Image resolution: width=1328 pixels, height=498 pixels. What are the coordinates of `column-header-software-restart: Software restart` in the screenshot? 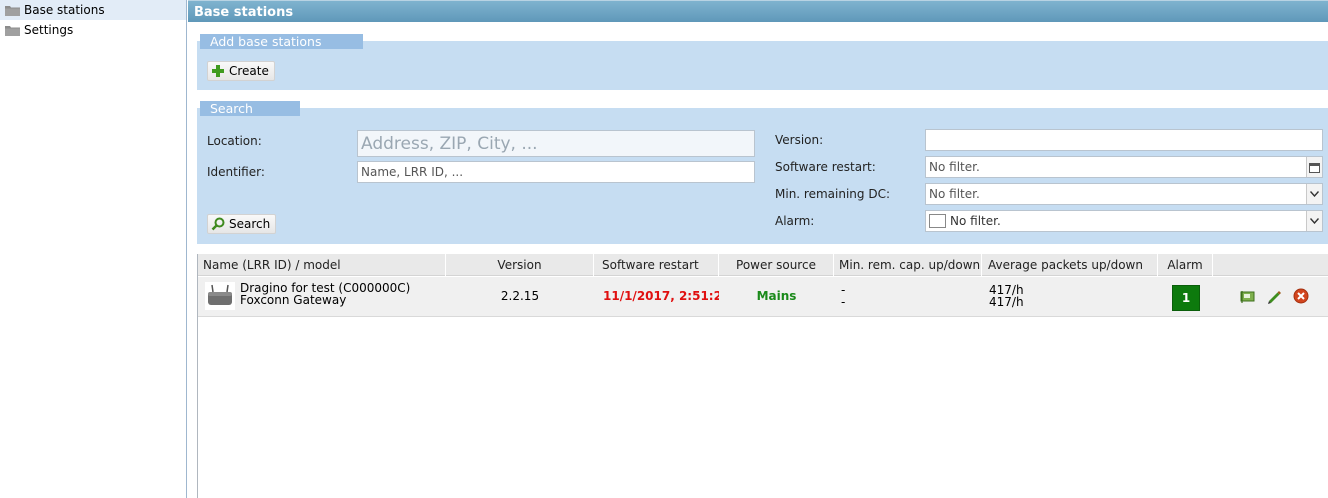 It's located at (656, 265).